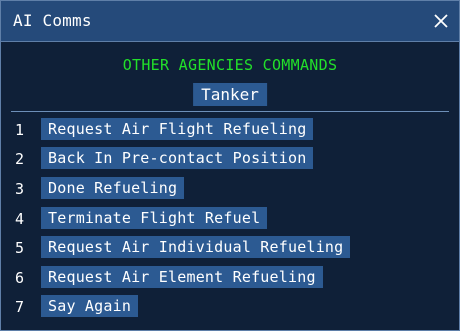 This screenshot has height=331, width=460. Describe the element at coordinates (113, 188) in the screenshot. I see `command-label: Done Refueling` at that location.